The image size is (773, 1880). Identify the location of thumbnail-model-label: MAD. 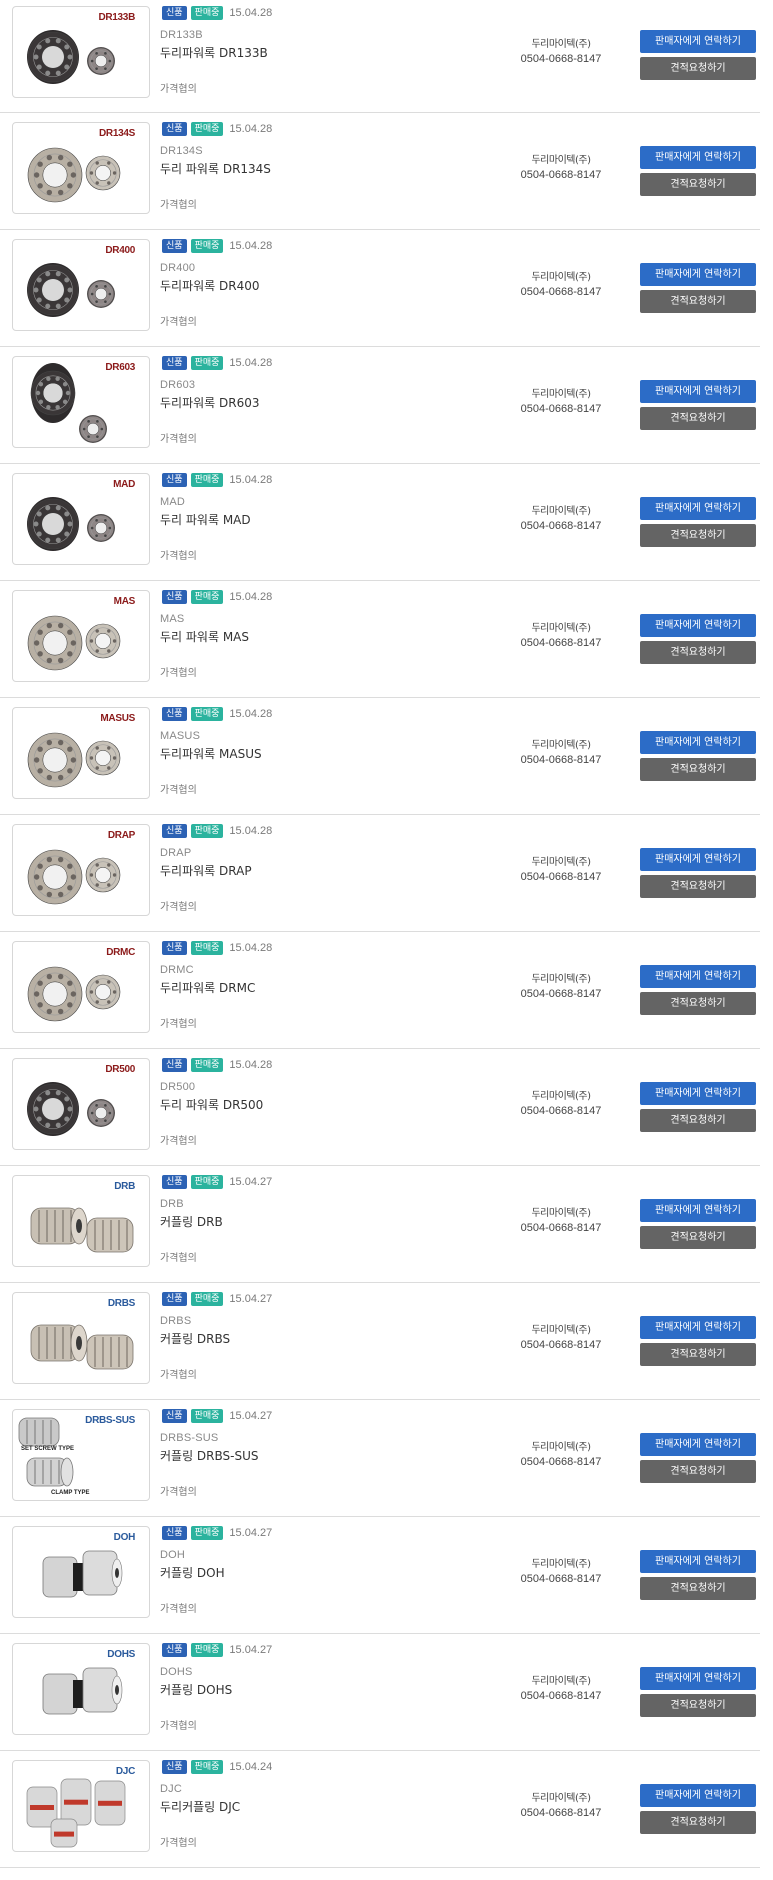
(124, 484).